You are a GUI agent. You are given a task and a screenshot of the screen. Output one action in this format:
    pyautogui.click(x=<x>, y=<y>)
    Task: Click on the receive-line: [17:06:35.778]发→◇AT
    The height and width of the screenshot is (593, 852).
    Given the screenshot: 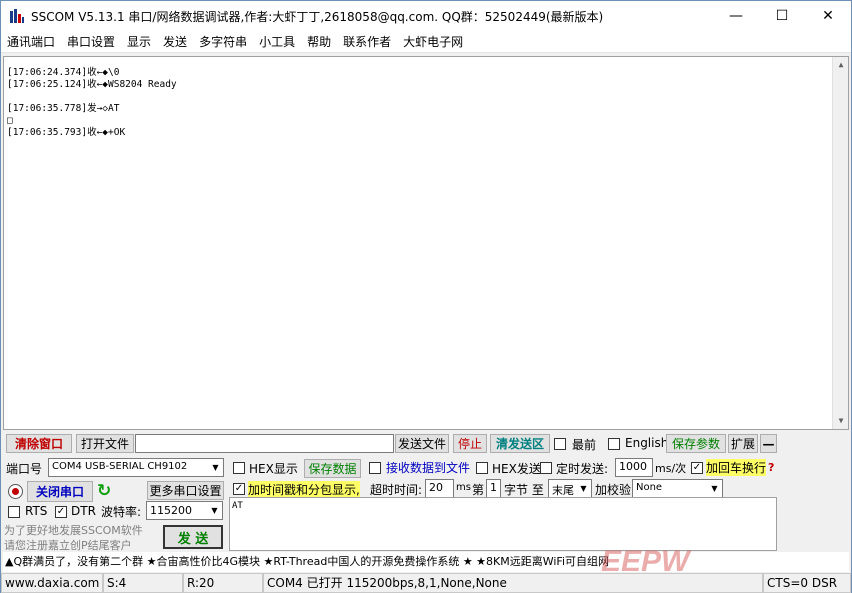 What is the action you would take?
    pyautogui.click(x=63, y=108)
    